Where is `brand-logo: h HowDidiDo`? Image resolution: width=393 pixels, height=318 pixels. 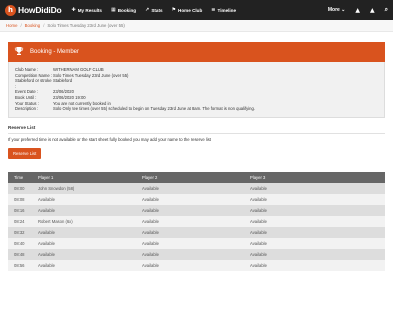 brand-logo: h HowDidiDo is located at coordinates (33, 10).